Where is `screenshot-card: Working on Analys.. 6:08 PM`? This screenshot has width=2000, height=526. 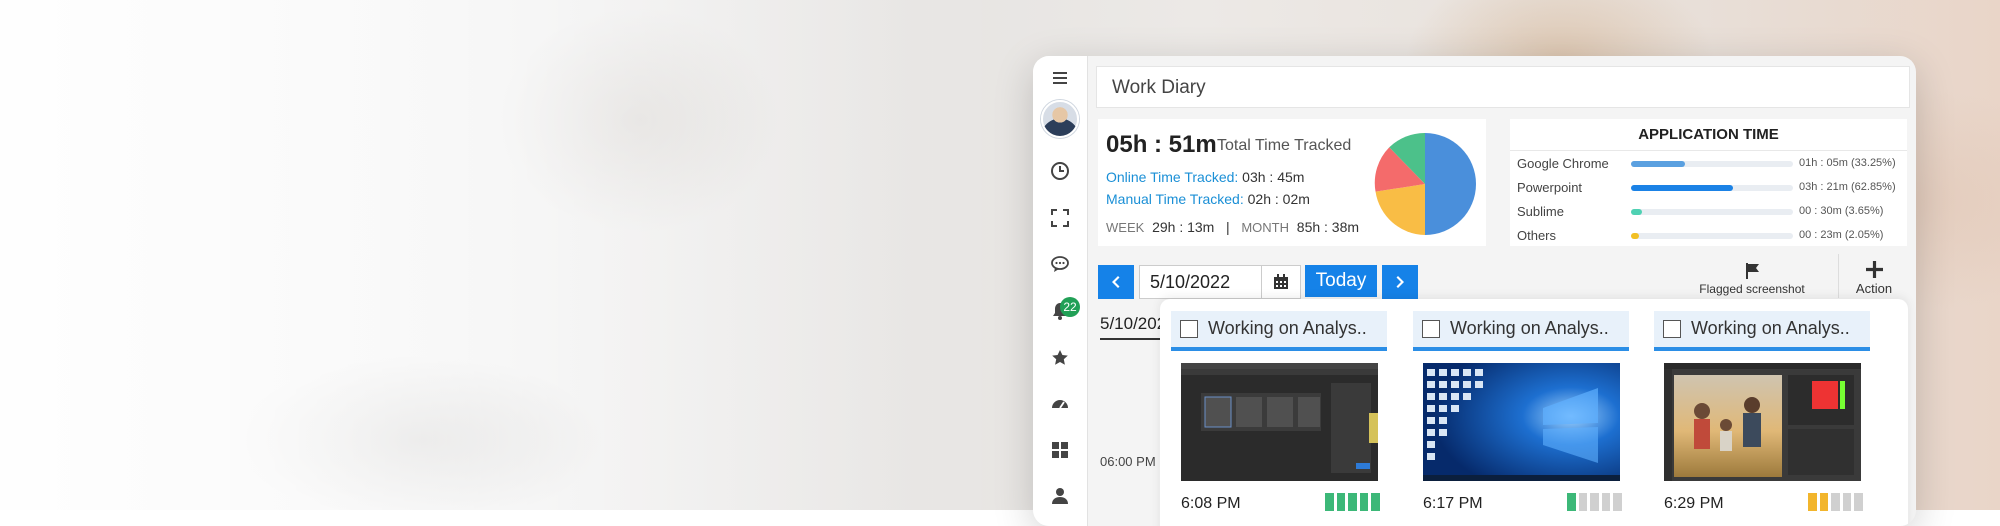 screenshot-card: Working on Analys.. 6:08 PM is located at coordinates (1279, 418).